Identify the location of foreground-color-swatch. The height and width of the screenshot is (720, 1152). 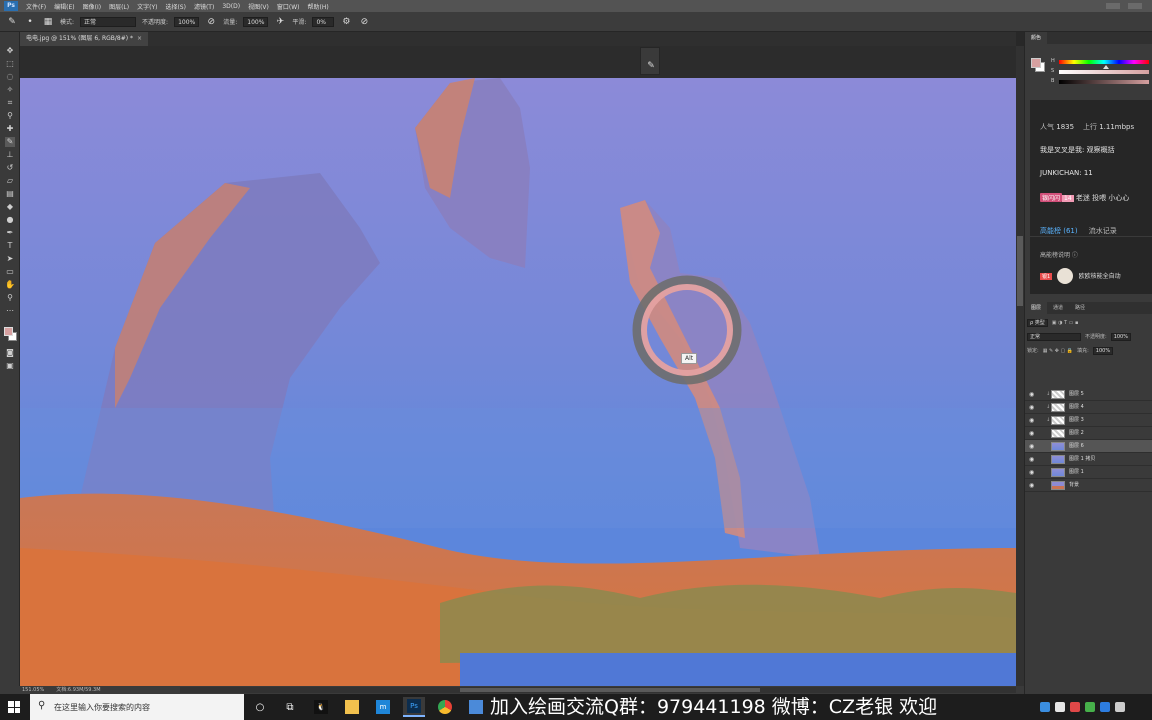
(8, 331).